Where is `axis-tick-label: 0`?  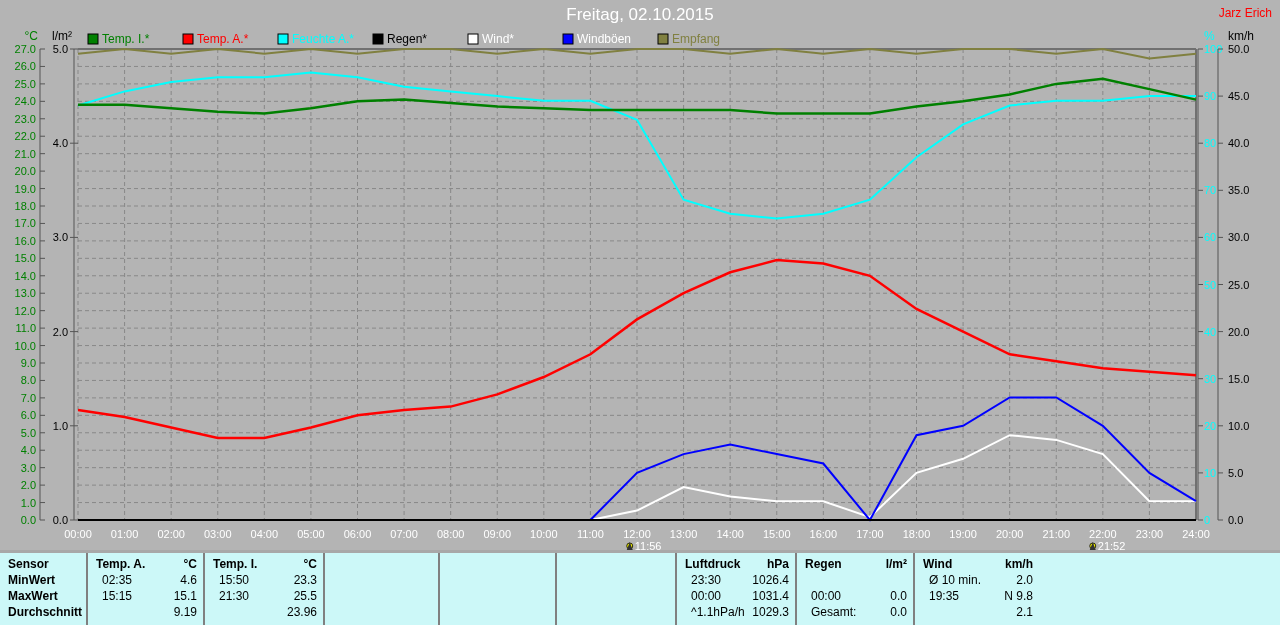 axis-tick-label: 0 is located at coordinates (1207, 519).